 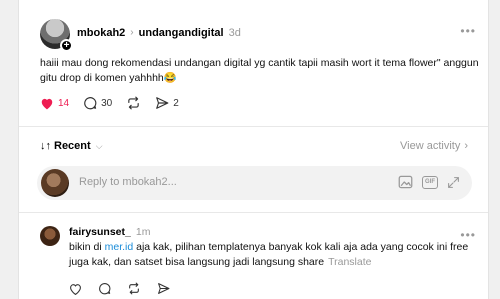 I want to click on reply-input: Reply to mbokah2... GIF, so click(x=254, y=183).